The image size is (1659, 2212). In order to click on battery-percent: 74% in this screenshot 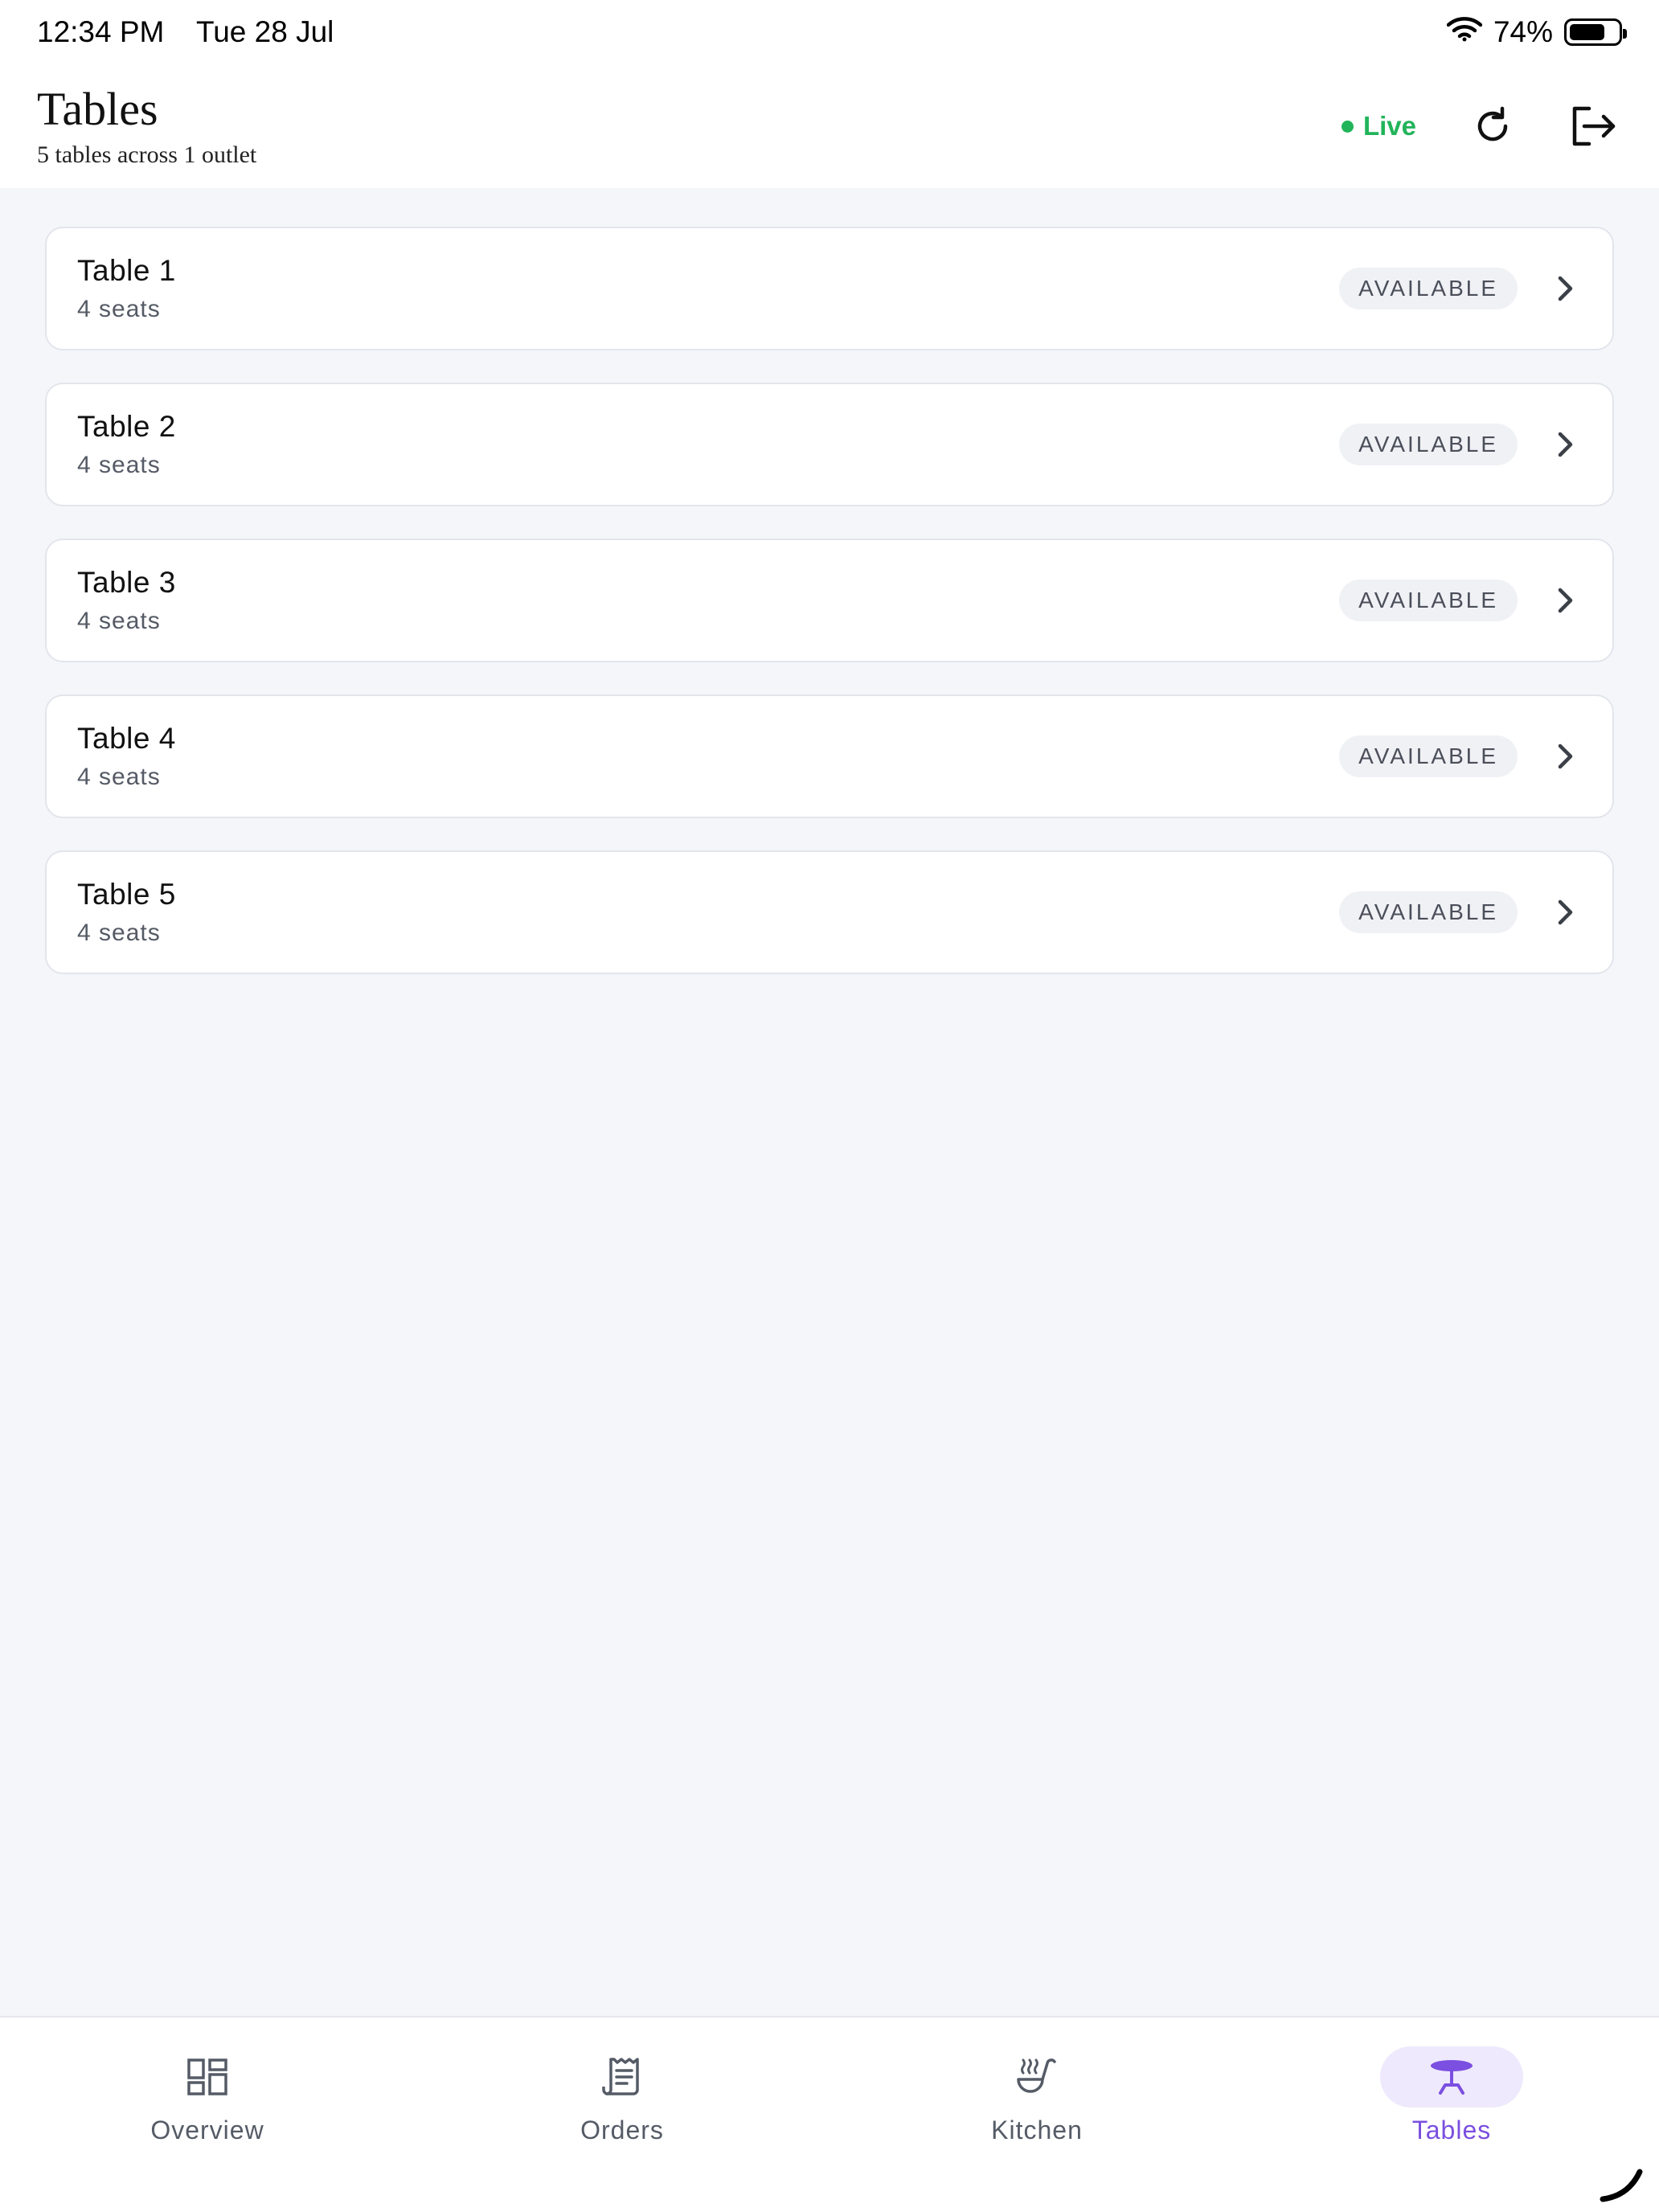, I will do `click(1523, 31)`.